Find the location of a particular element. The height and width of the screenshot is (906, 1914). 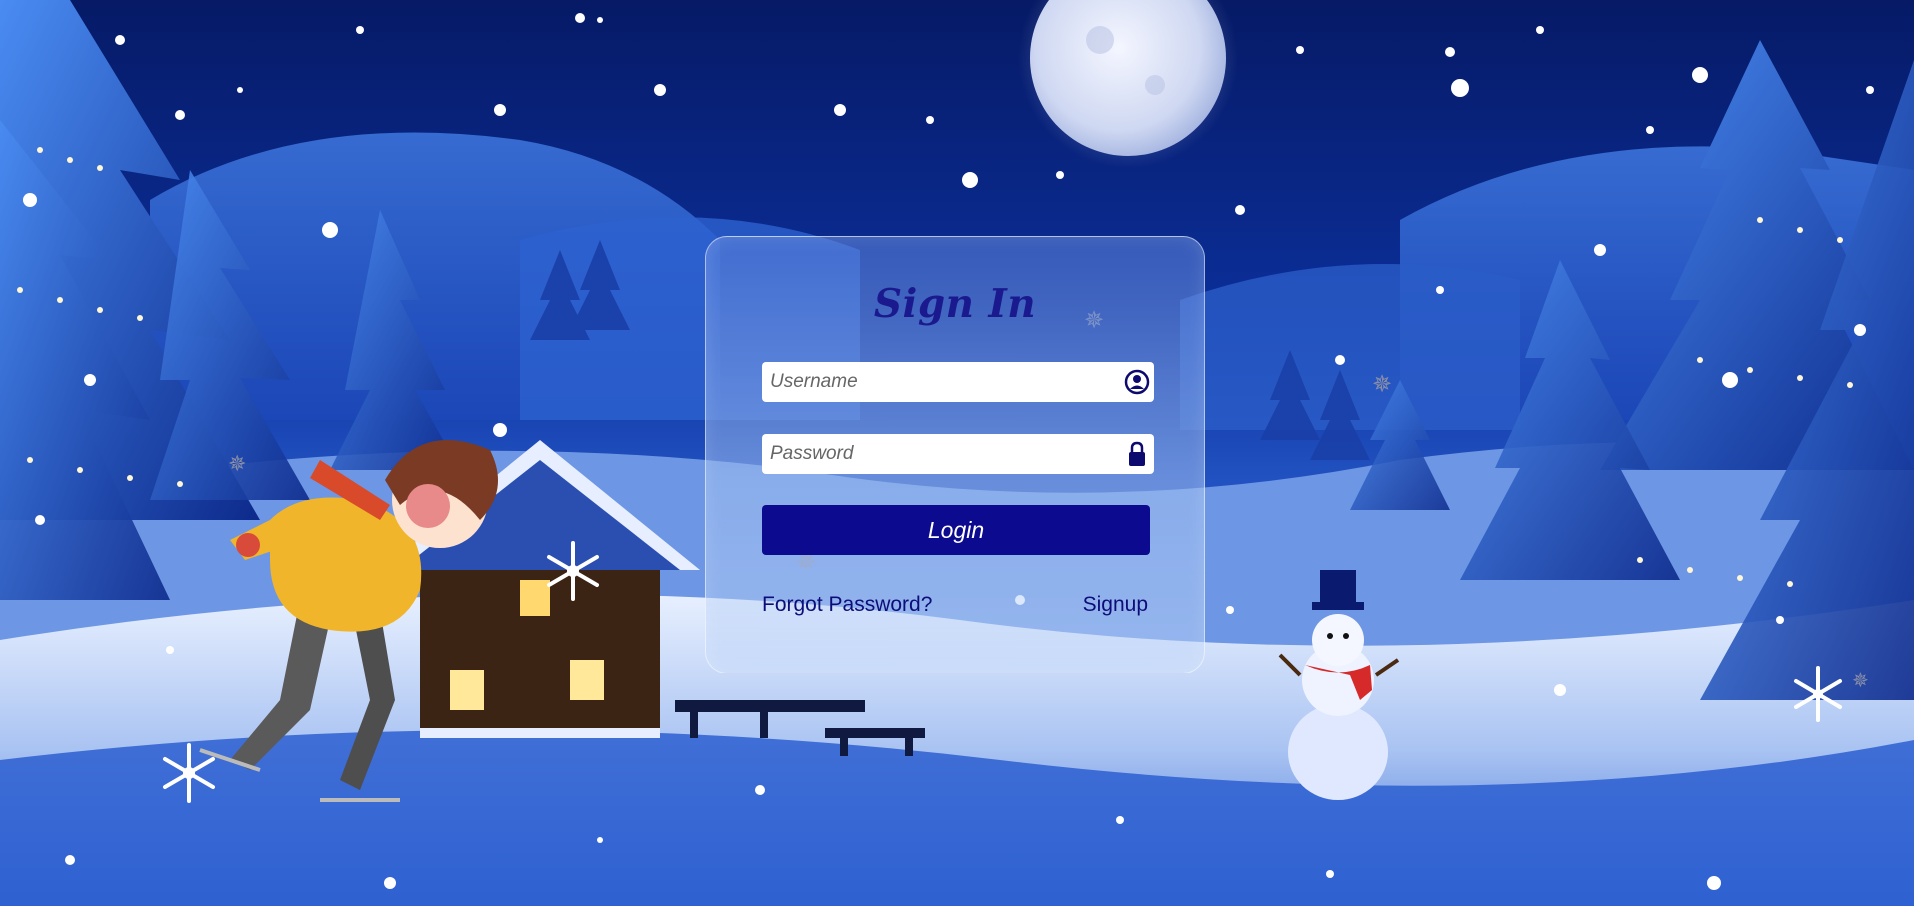

username-field is located at coordinates (958, 382).